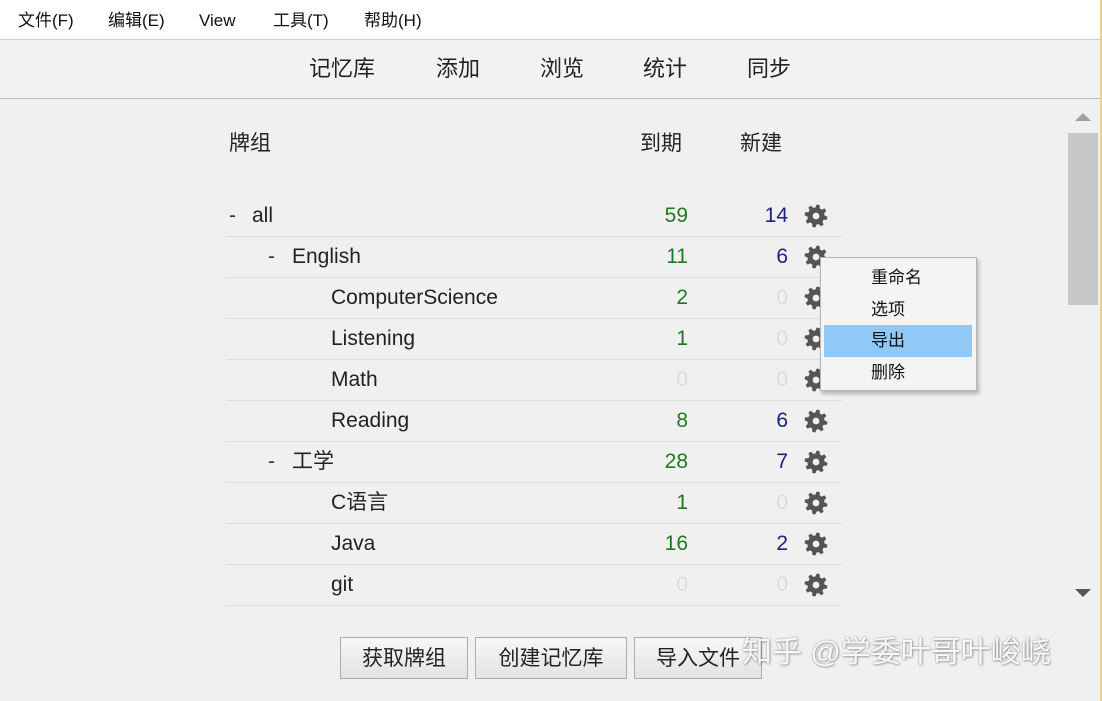 The image size is (1102, 701). I want to click on import-file-button: 导入文件, so click(698, 658).